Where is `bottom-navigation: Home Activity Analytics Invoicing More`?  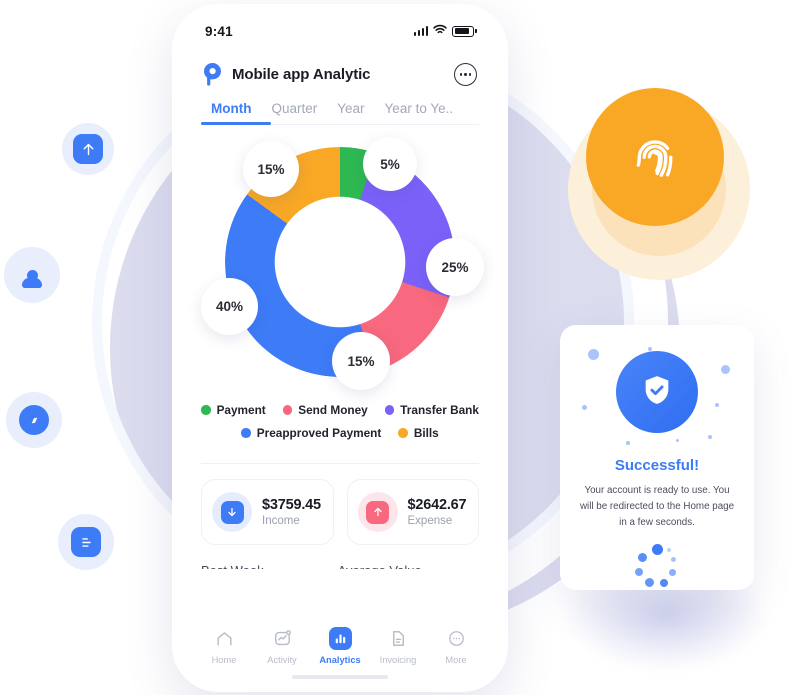
bottom-navigation: Home Activity Analytics Invoicing More is located at coordinates (340, 645).